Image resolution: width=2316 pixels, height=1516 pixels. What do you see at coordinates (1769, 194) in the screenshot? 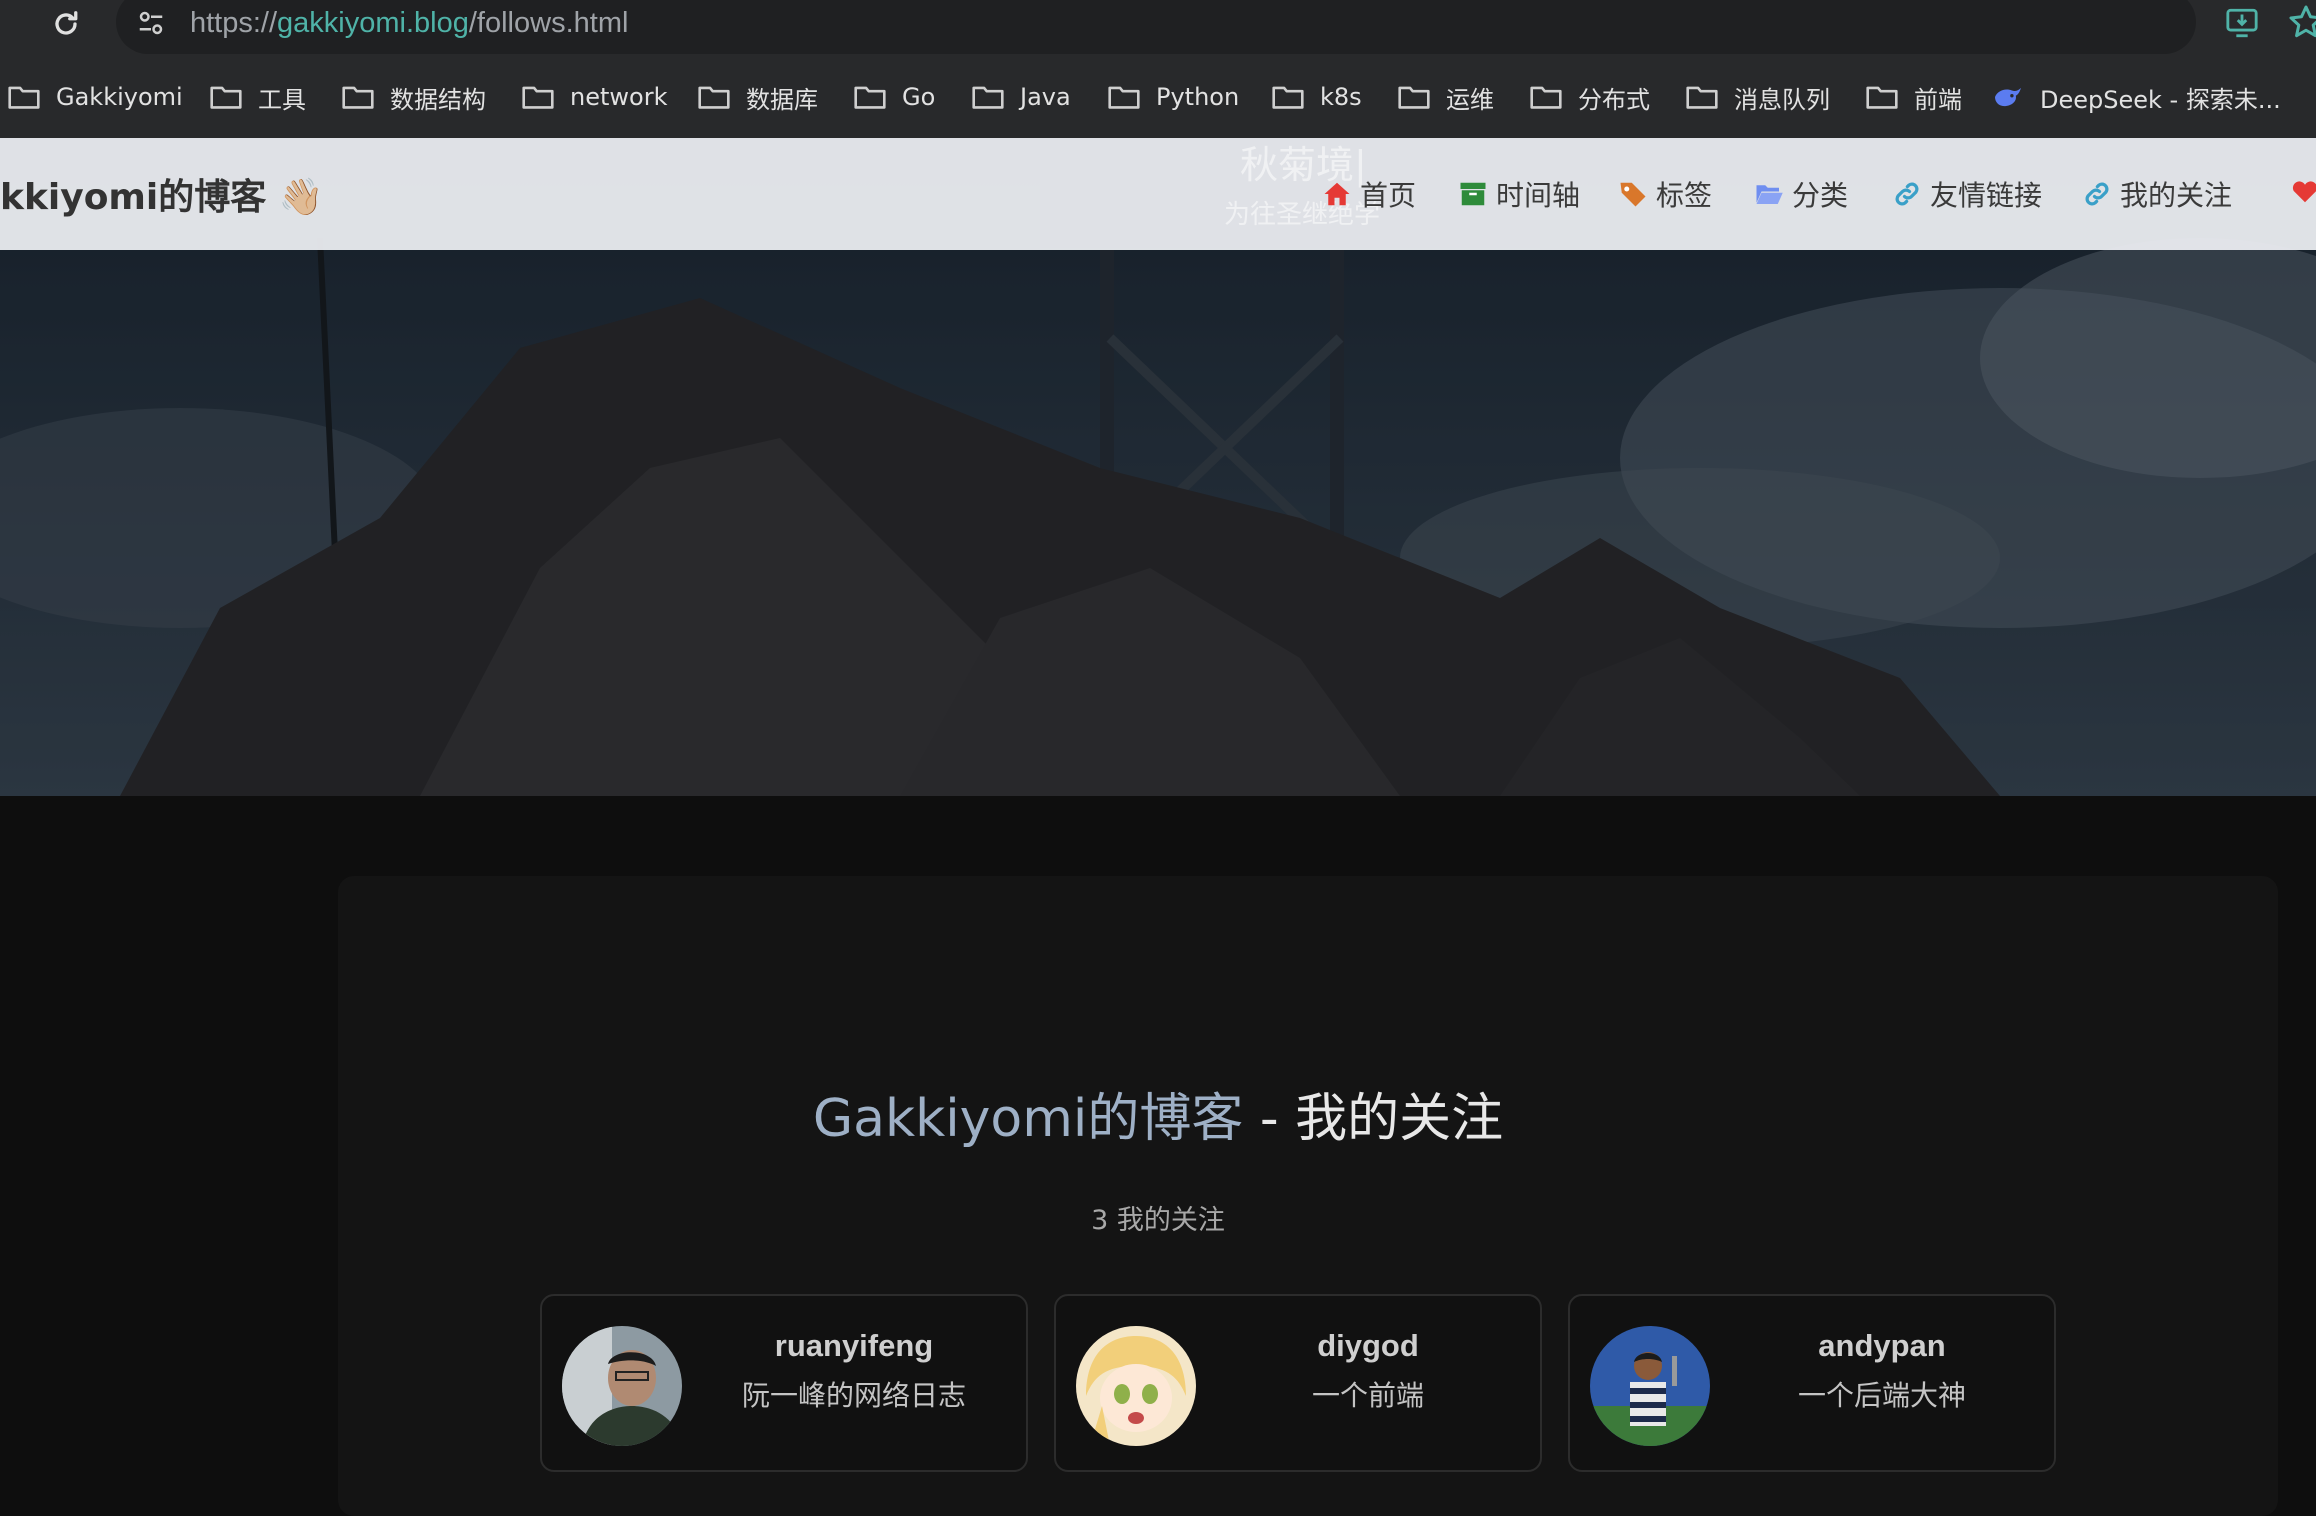
I see `folder-open-icon` at bounding box center [1769, 194].